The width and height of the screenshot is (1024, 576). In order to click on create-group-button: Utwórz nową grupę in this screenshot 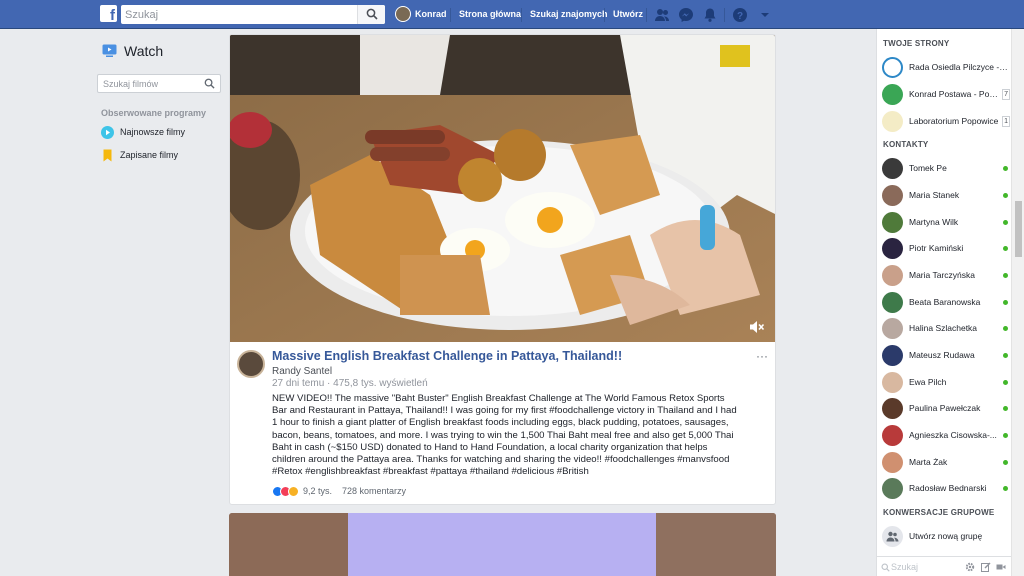, I will do `click(946, 536)`.